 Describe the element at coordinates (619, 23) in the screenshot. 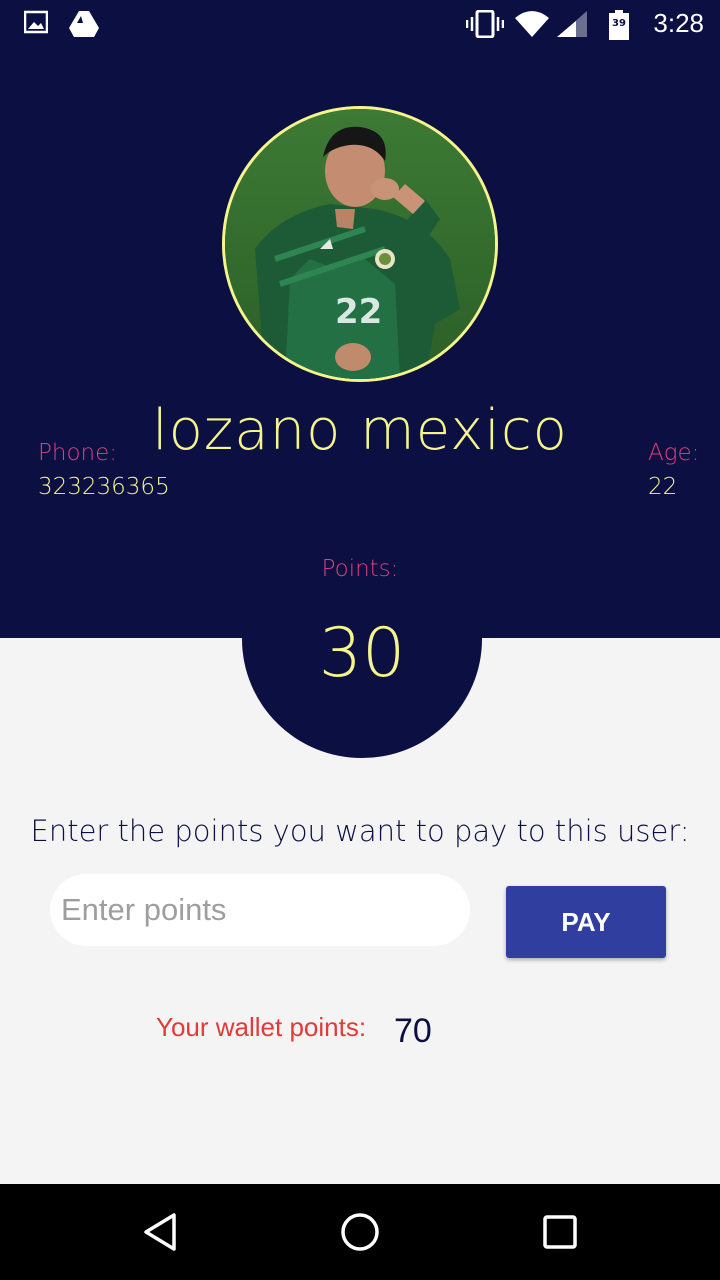

I see `battery-level: 39` at that location.